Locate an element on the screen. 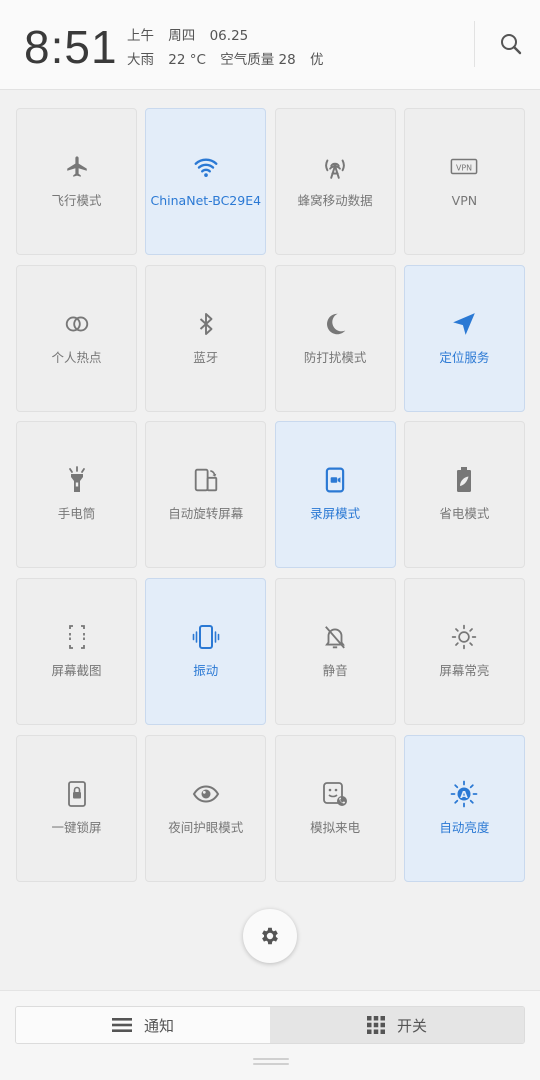 The image size is (540, 1080). toggle-tile: 蓝牙 is located at coordinates (206, 338).